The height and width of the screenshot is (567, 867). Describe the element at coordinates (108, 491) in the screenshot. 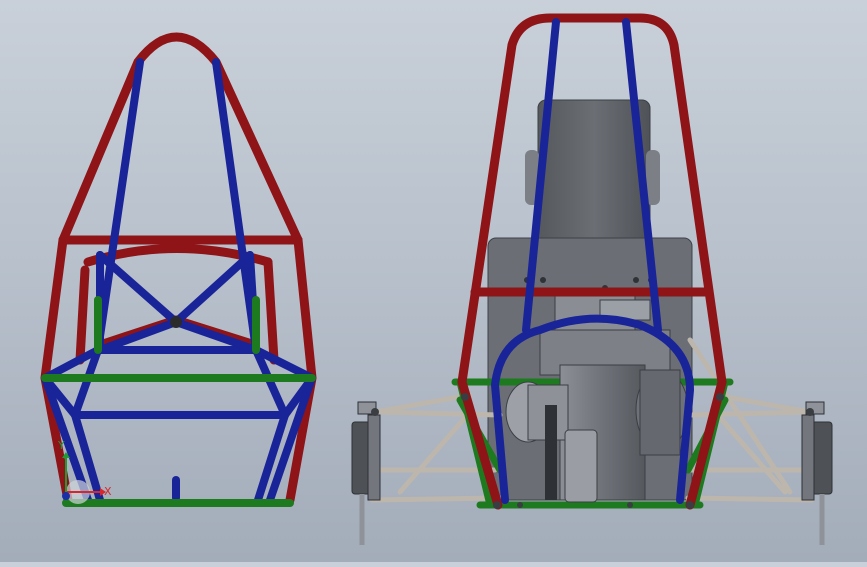

I see `triad-x-label: X` at that location.